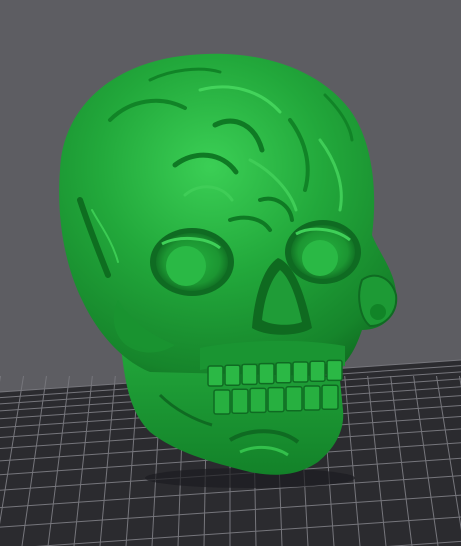 The width and height of the screenshot is (461, 546). What do you see at coordinates (192, 262) in the screenshot?
I see `eye-socket-left` at bounding box center [192, 262].